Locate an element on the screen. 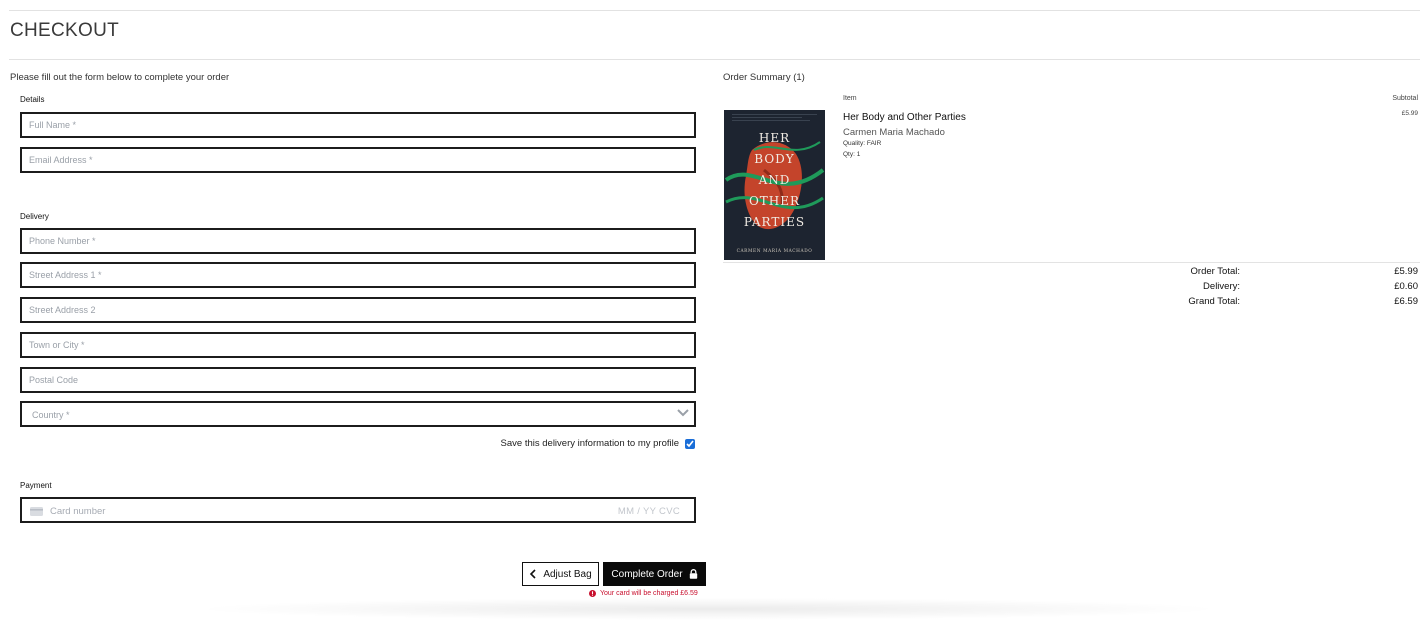  street1-field is located at coordinates (358, 275).